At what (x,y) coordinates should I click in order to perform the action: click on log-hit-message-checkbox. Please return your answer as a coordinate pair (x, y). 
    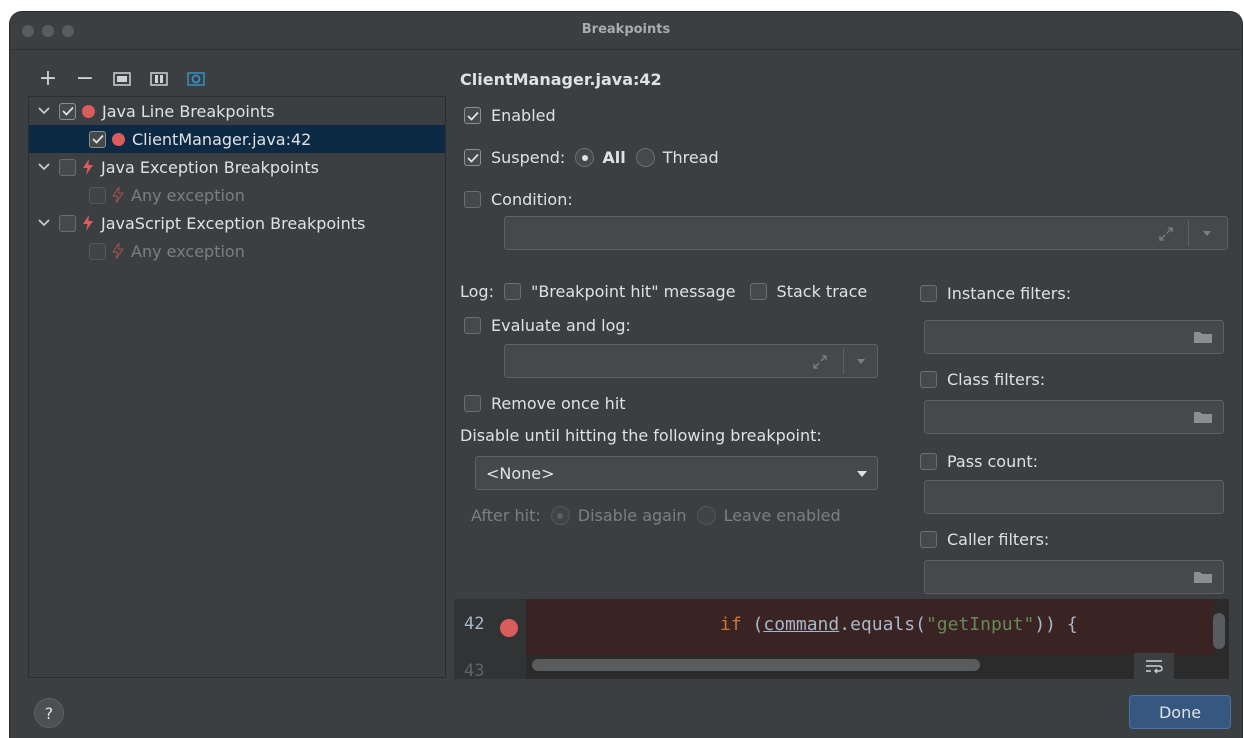
    Looking at the image, I should click on (512, 291).